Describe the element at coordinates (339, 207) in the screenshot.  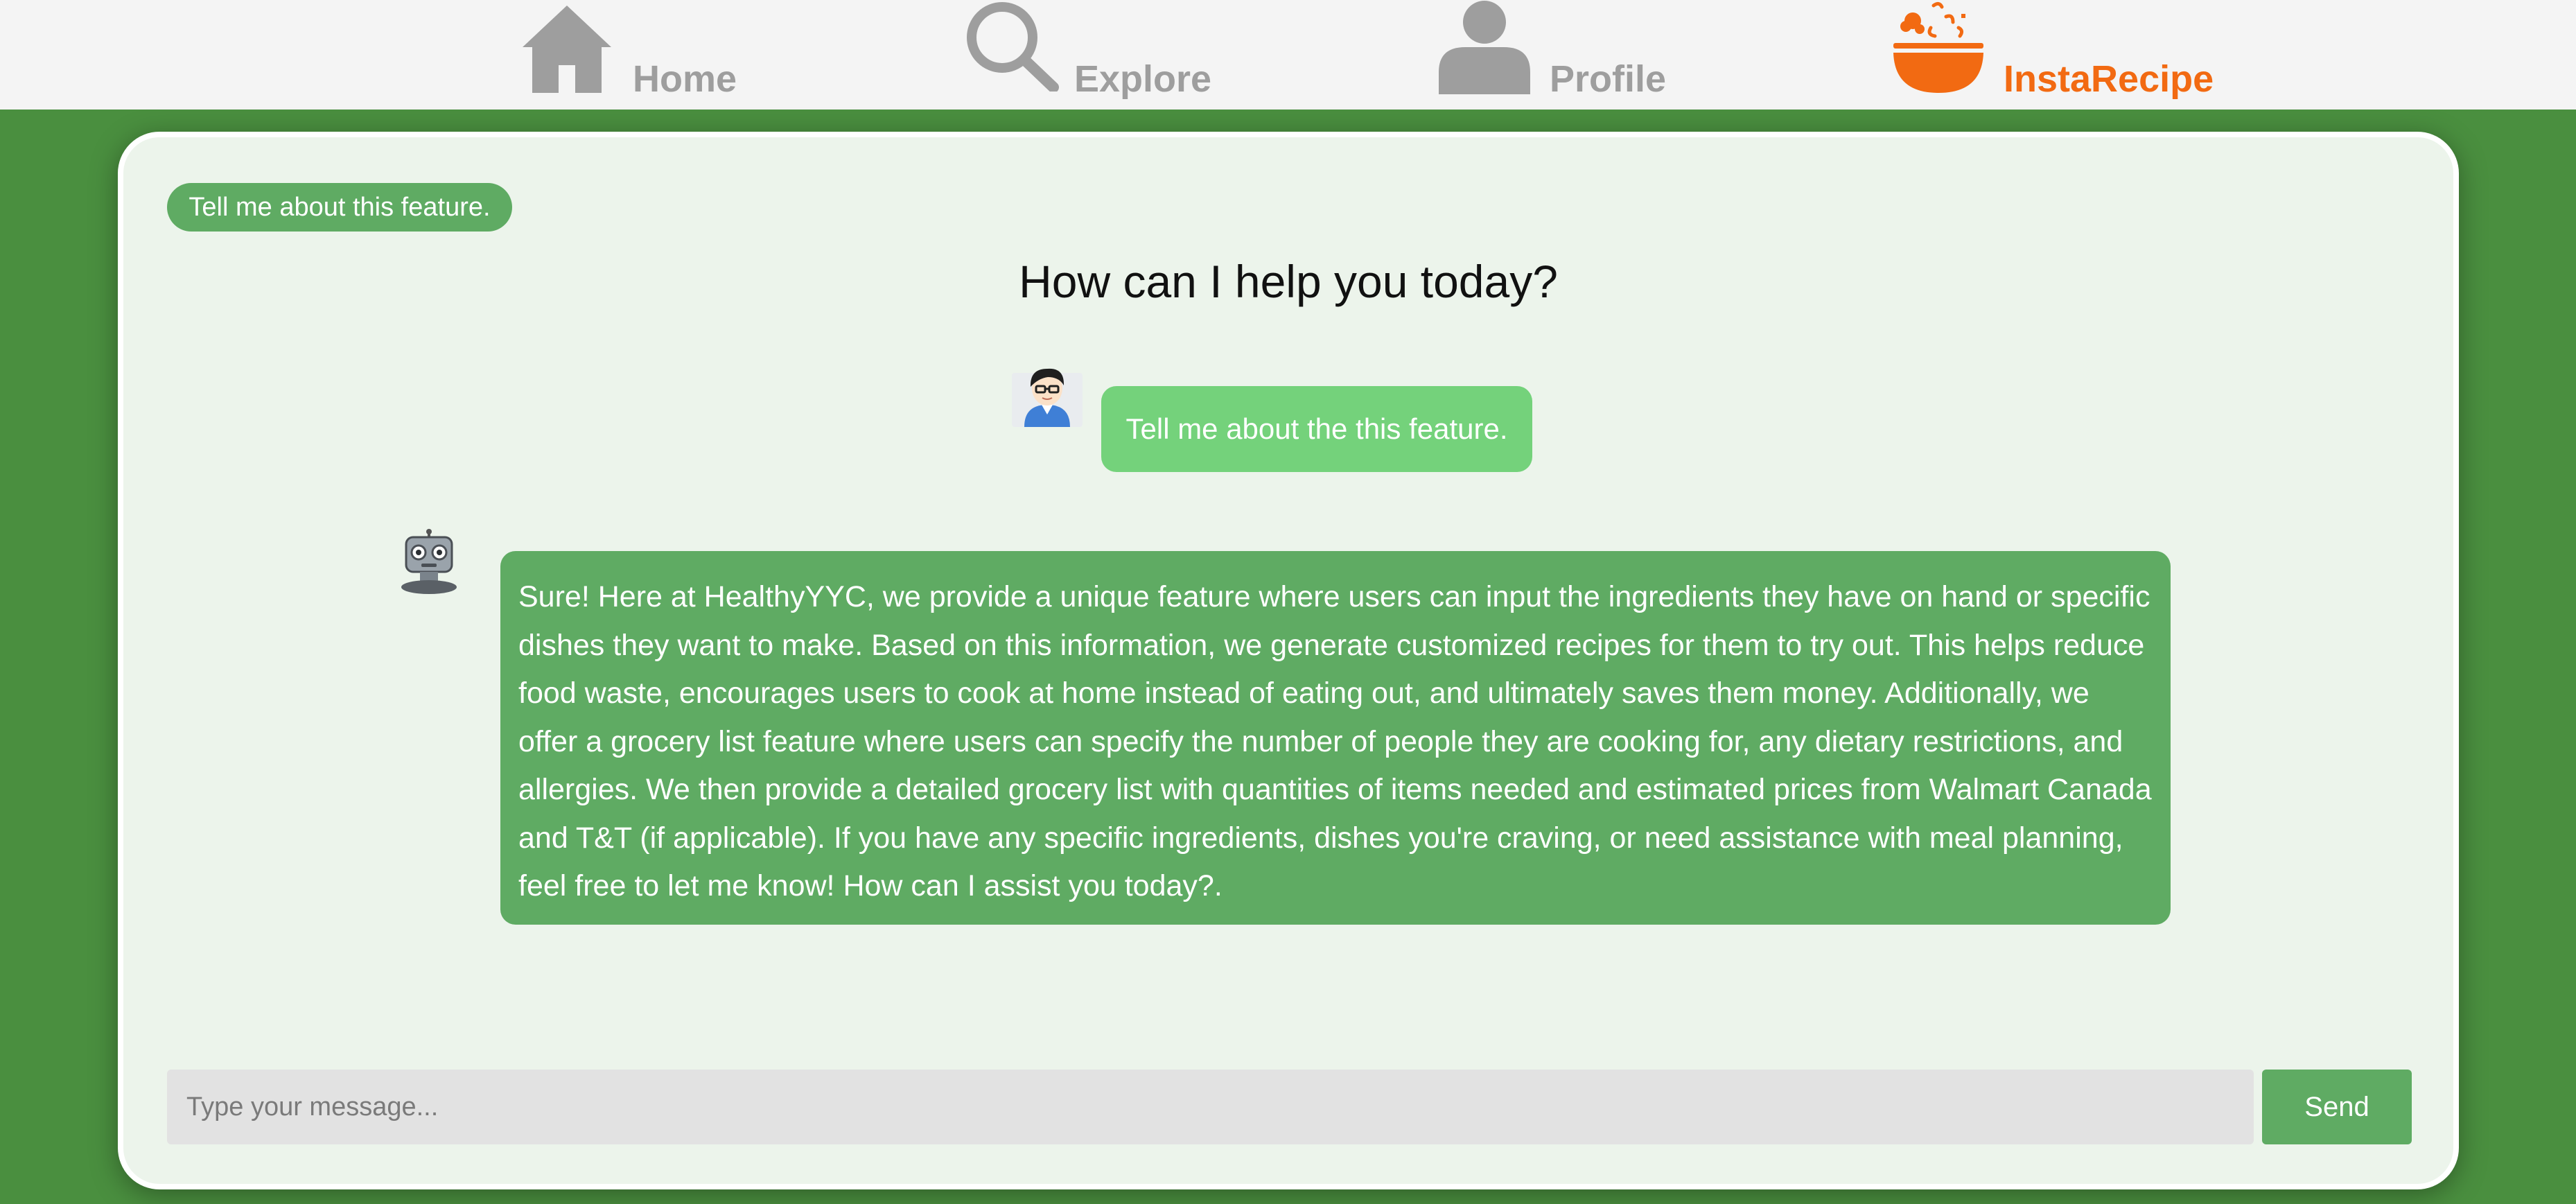
I see `suggestion-chip: Tell me about this feature.` at that location.